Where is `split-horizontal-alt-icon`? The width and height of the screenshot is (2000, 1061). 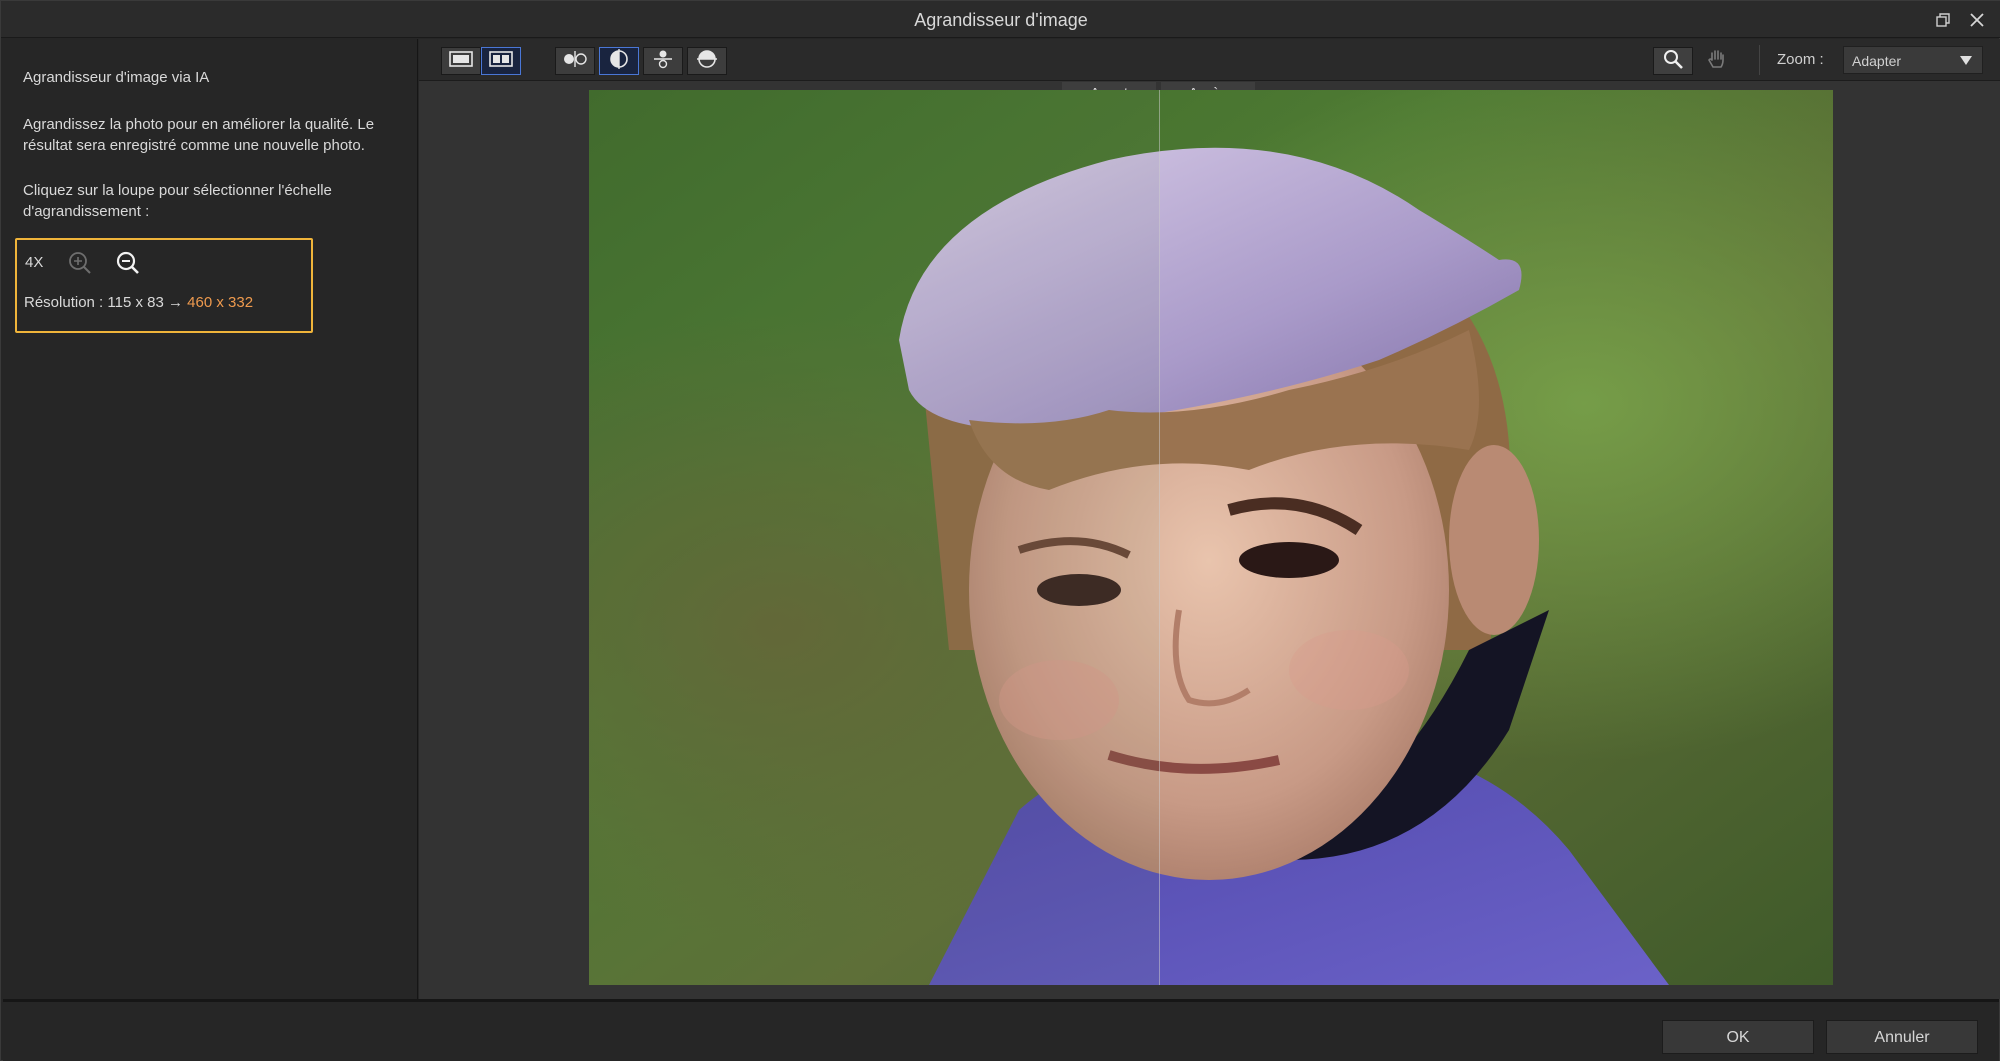
split-horizontal-alt-icon is located at coordinates (707, 61).